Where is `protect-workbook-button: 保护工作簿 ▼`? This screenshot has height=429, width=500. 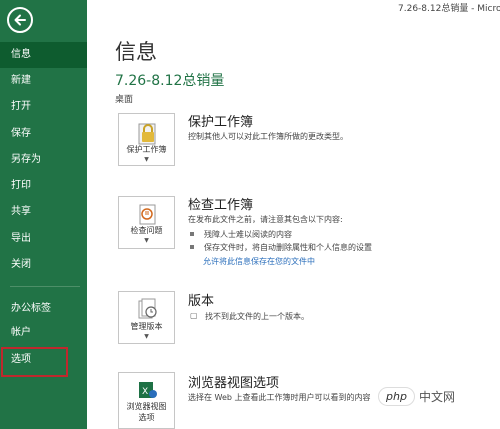 protect-workbook-button: 保护工作簿 ▼ is located at coordinates (146, 139).